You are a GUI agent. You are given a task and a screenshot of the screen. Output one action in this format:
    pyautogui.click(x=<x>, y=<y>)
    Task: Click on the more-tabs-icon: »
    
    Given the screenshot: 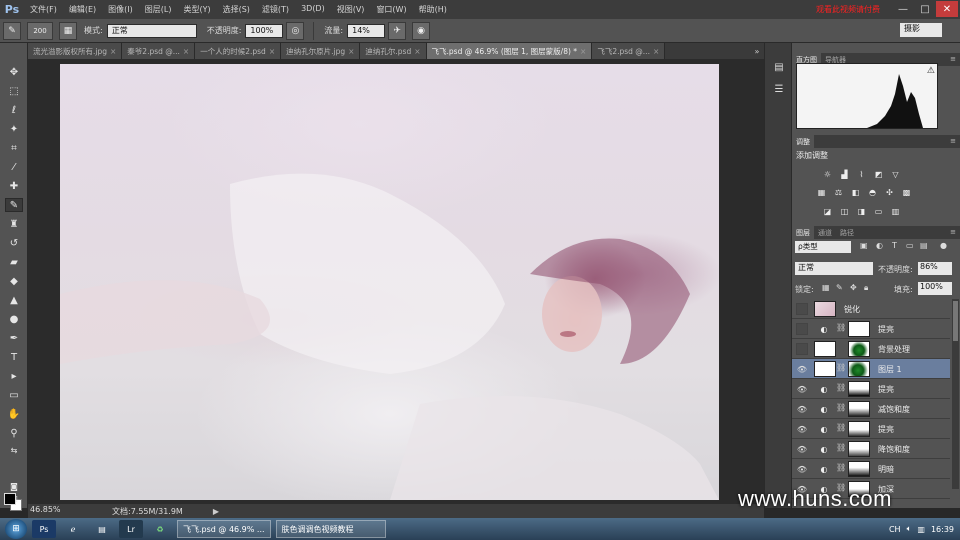 What is the action you would take?
    pyautogui.click(x=757, y=51)
    